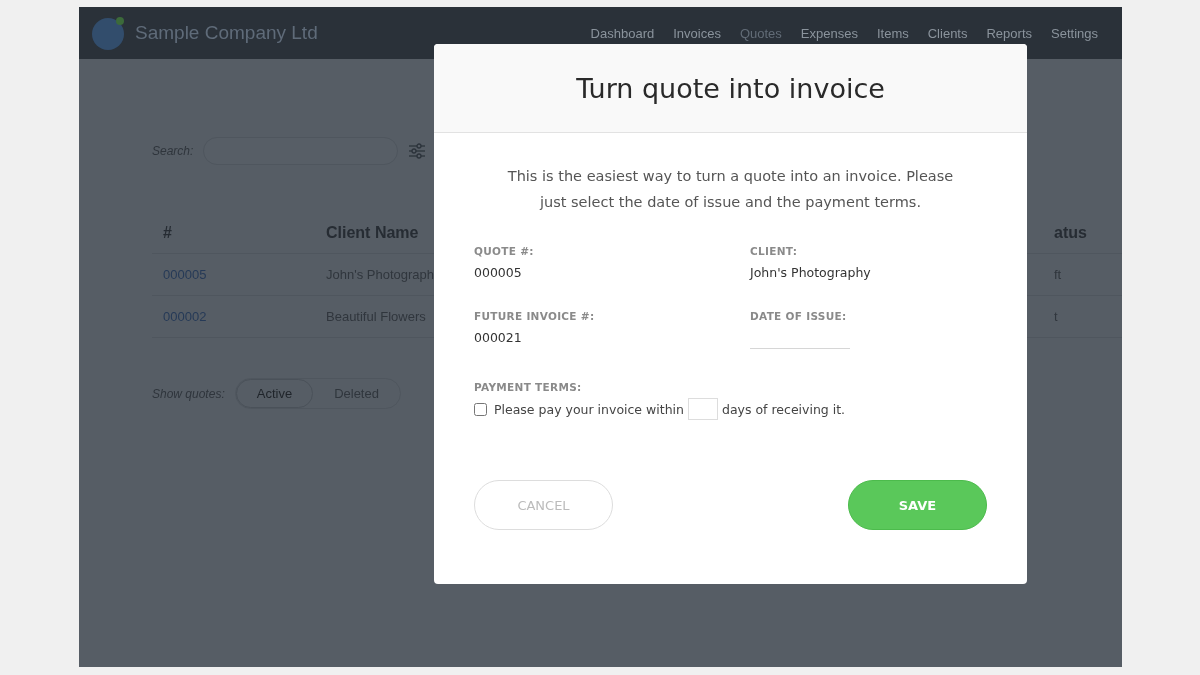 The height and width of the screenshot is (675, 1200). What do you see at coordinates (829, 33) in the screenshot?
I see `nav-link: Expenses` at bounding box center [829, 33].